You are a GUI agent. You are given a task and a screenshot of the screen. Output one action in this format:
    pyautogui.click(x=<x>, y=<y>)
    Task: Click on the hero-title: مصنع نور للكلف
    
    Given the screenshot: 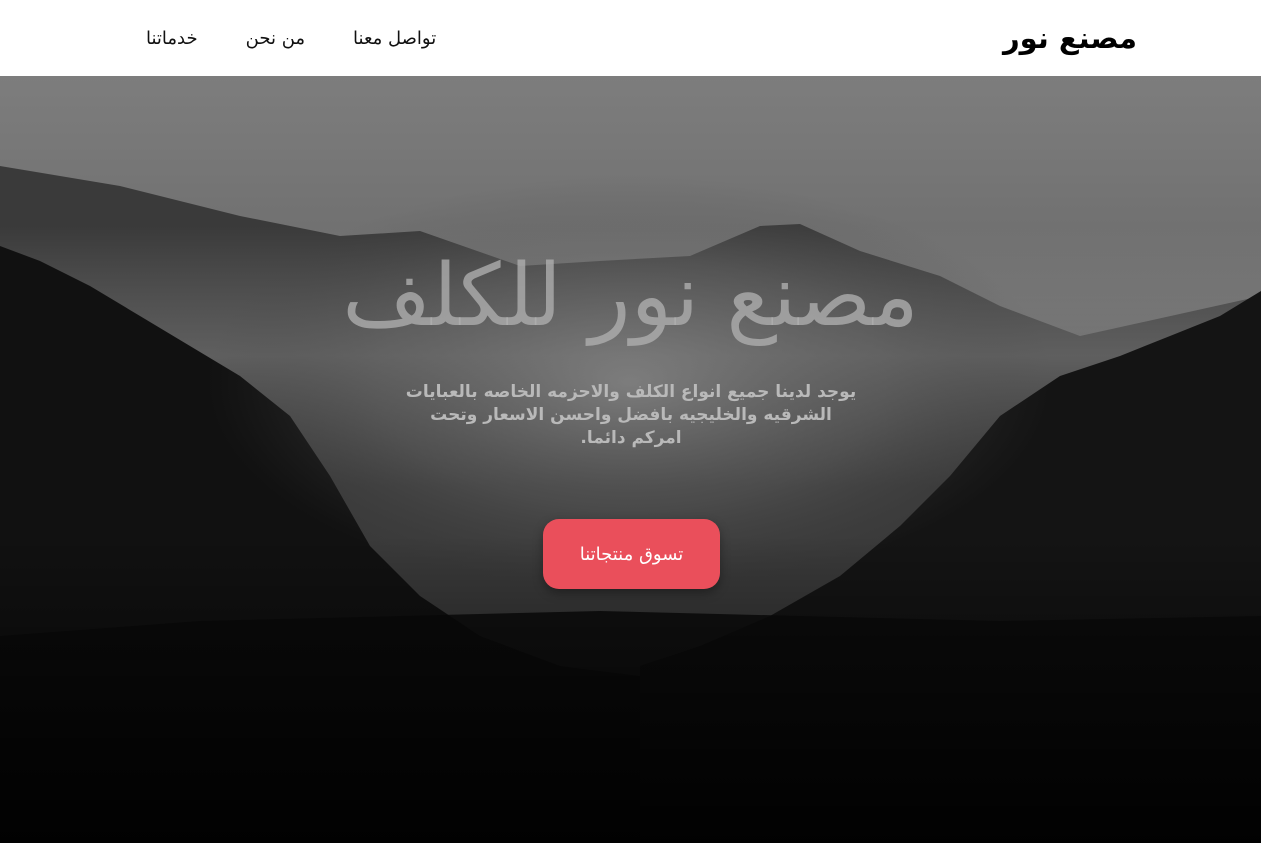 What is the action you would take?
    pyautogui.click(x=630, y=296)
    